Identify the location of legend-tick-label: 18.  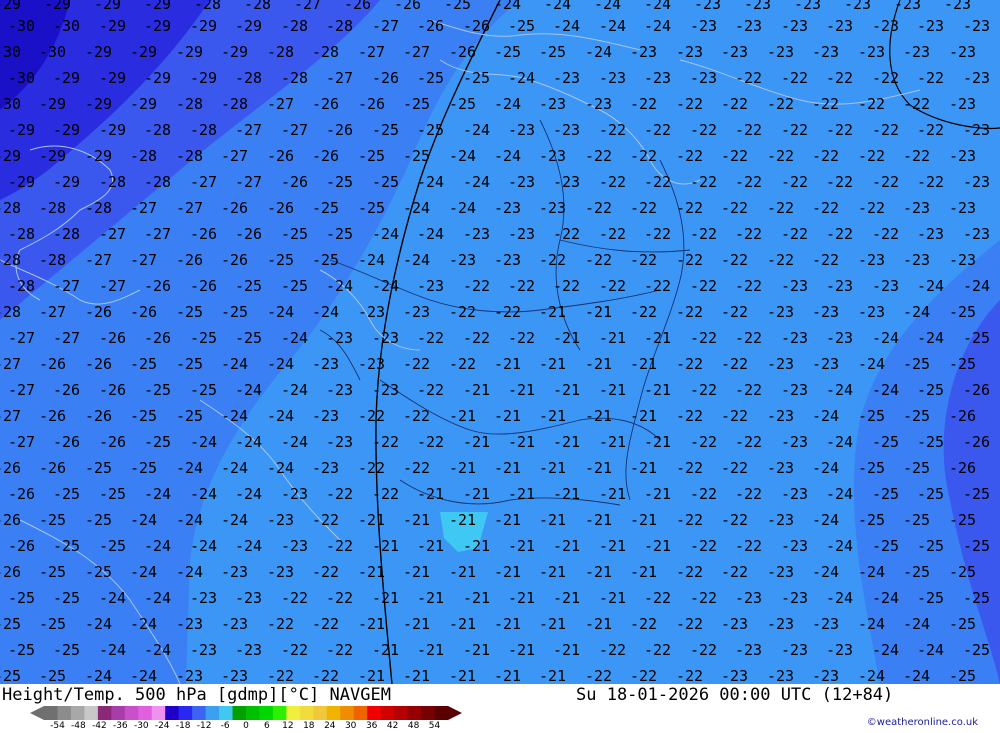
(309, 726).